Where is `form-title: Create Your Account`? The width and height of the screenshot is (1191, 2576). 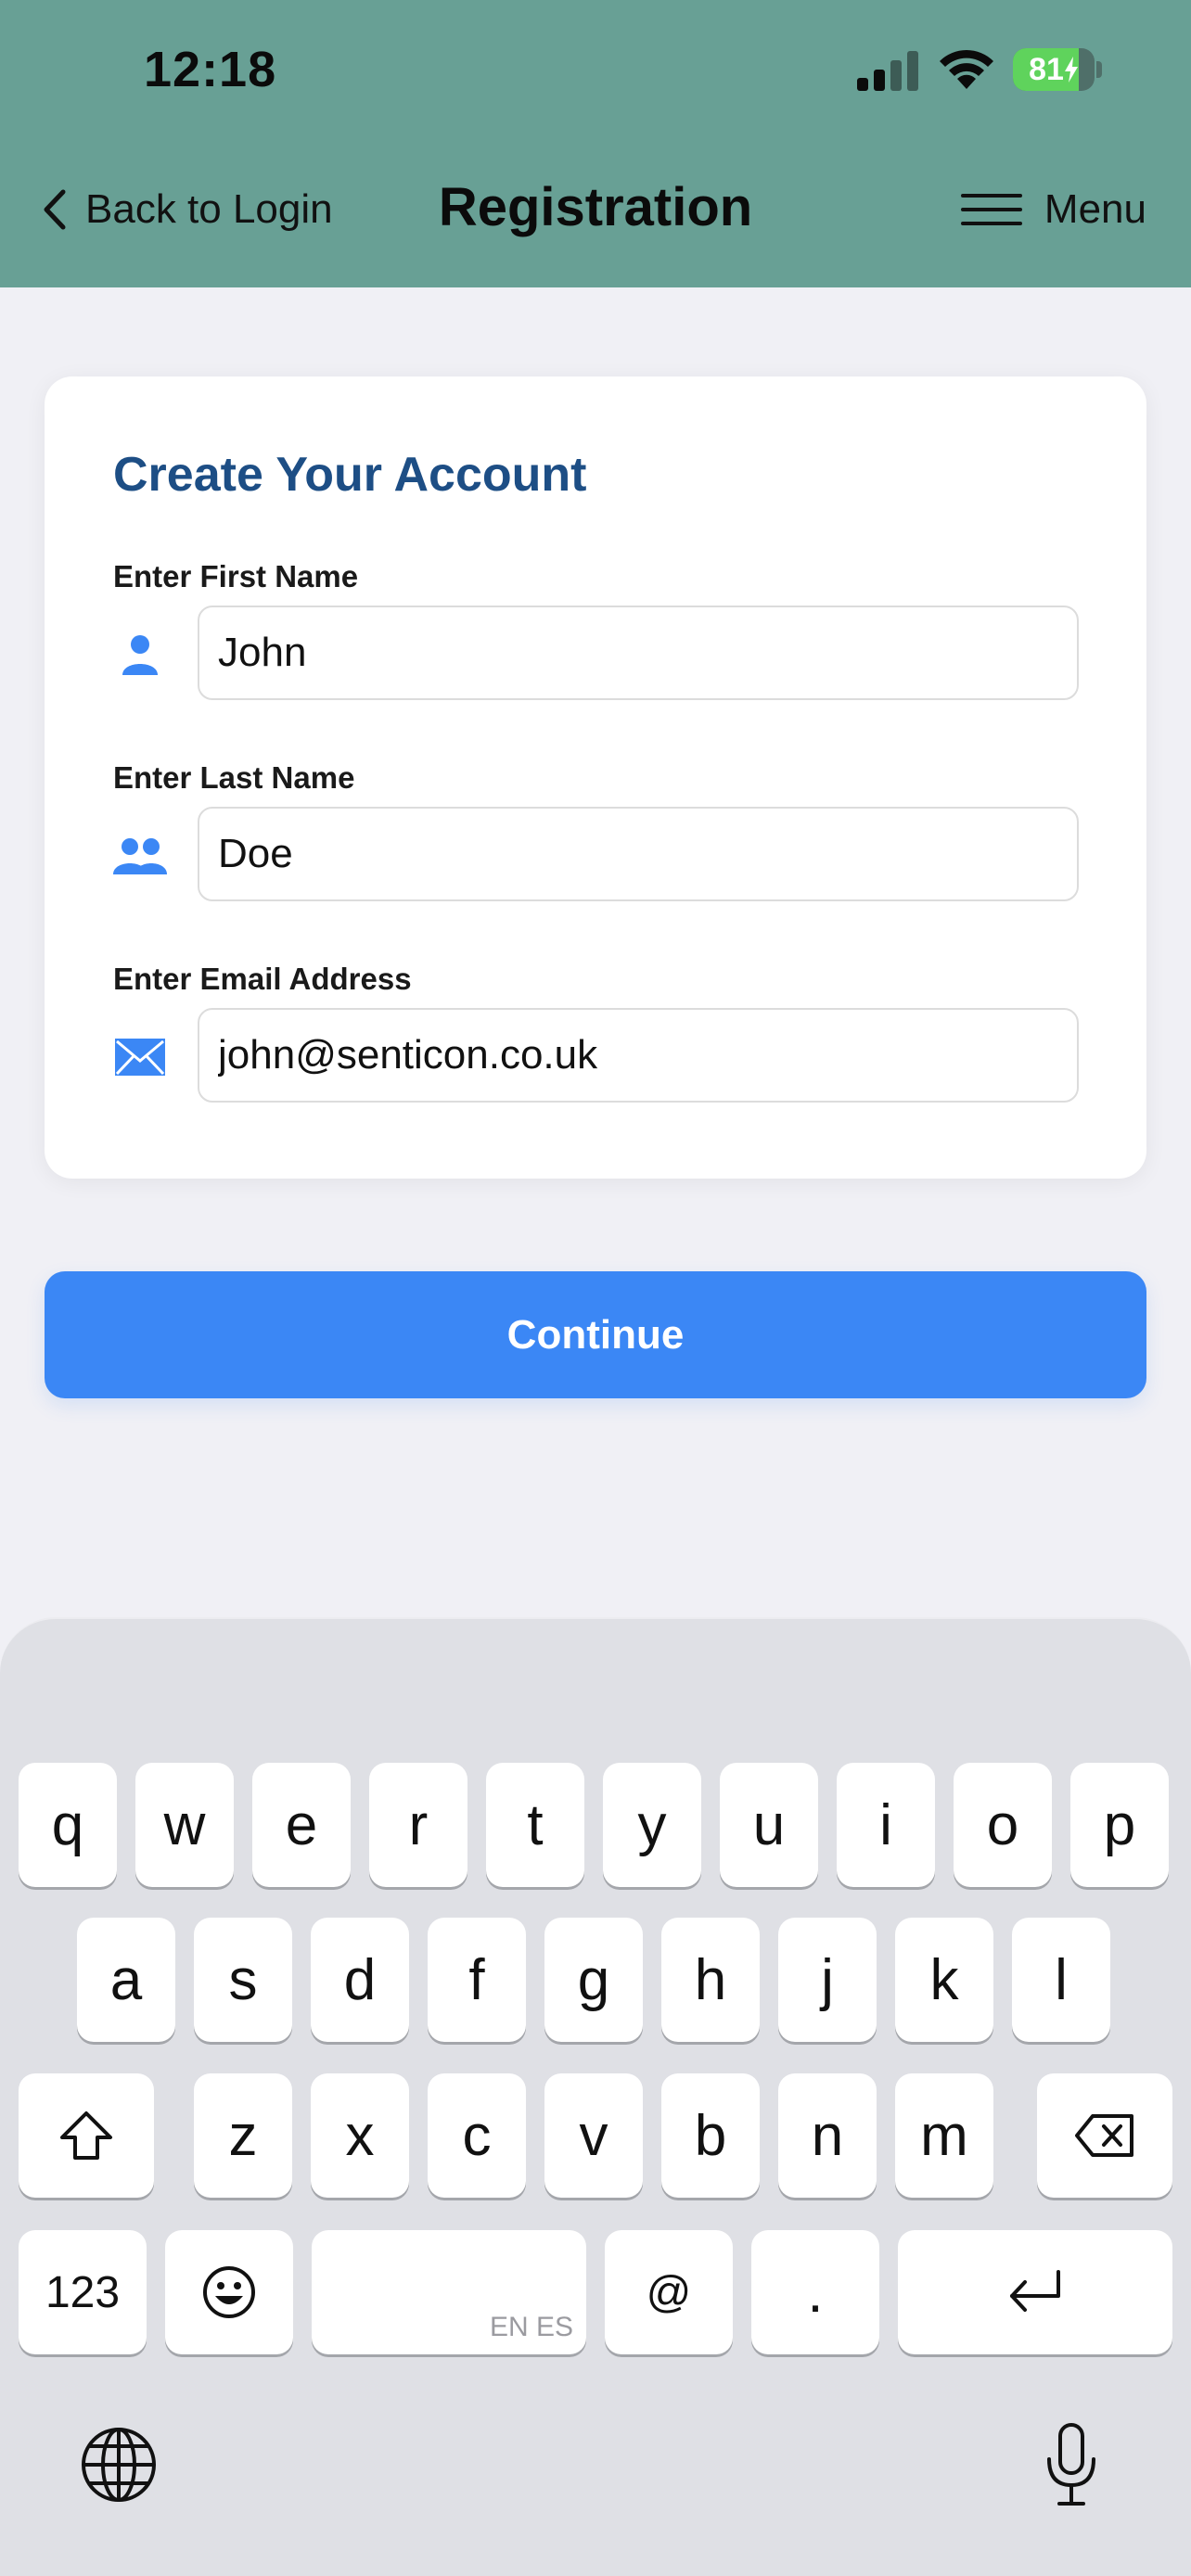
form-title: Create Your Account is located at coordinates (350, 475).